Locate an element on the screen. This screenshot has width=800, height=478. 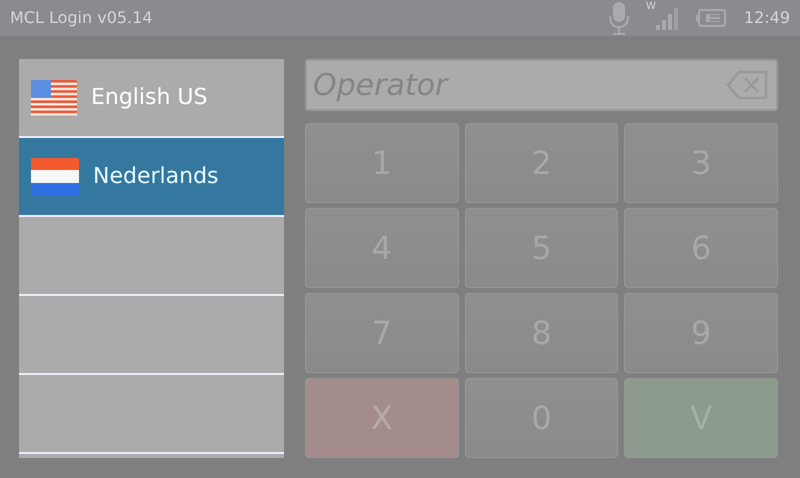
network-type-label: W is located at coordinates (651, 7).